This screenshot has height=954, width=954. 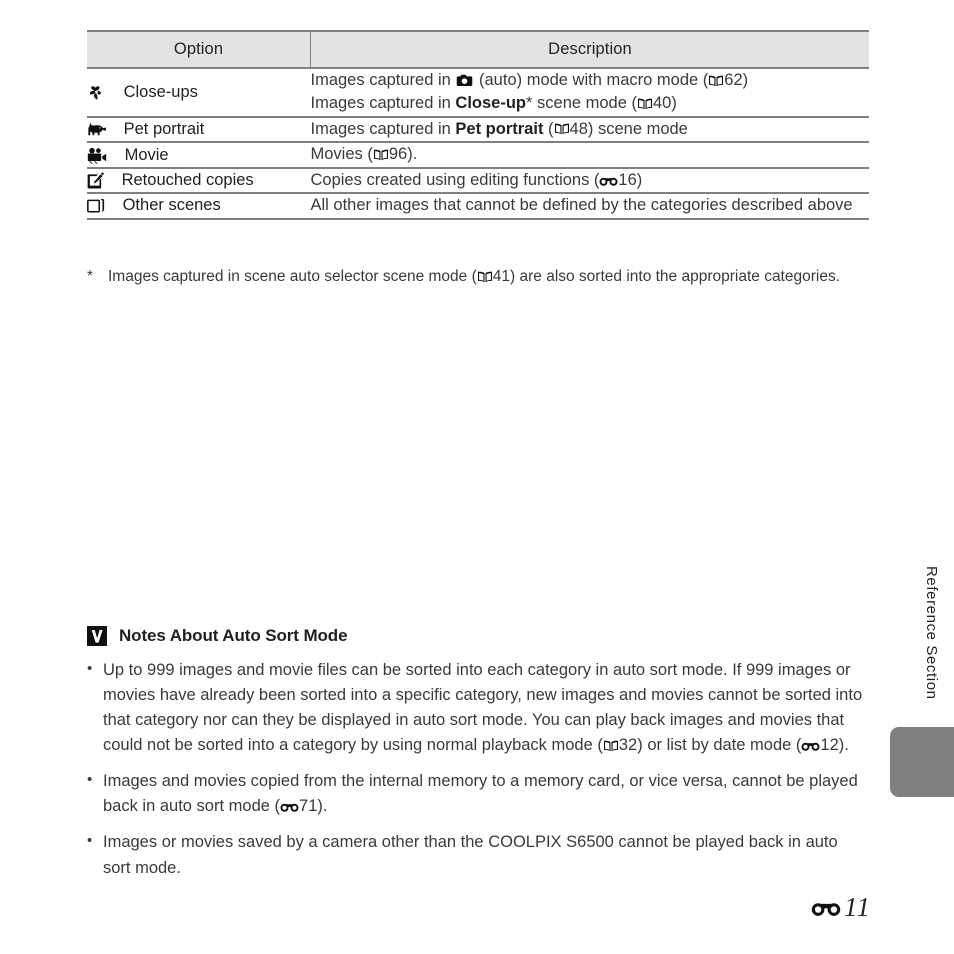 I want to click on column-header-description: Description, so click(x=589, y=49).